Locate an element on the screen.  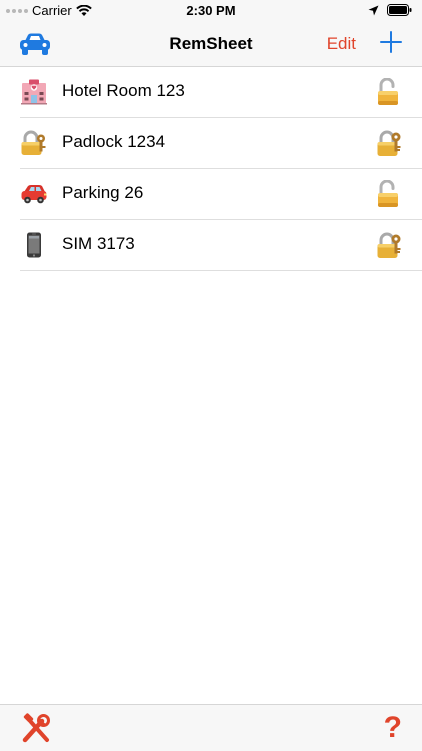
list-item: SIM 3173 is located at coordinates (221, 245).